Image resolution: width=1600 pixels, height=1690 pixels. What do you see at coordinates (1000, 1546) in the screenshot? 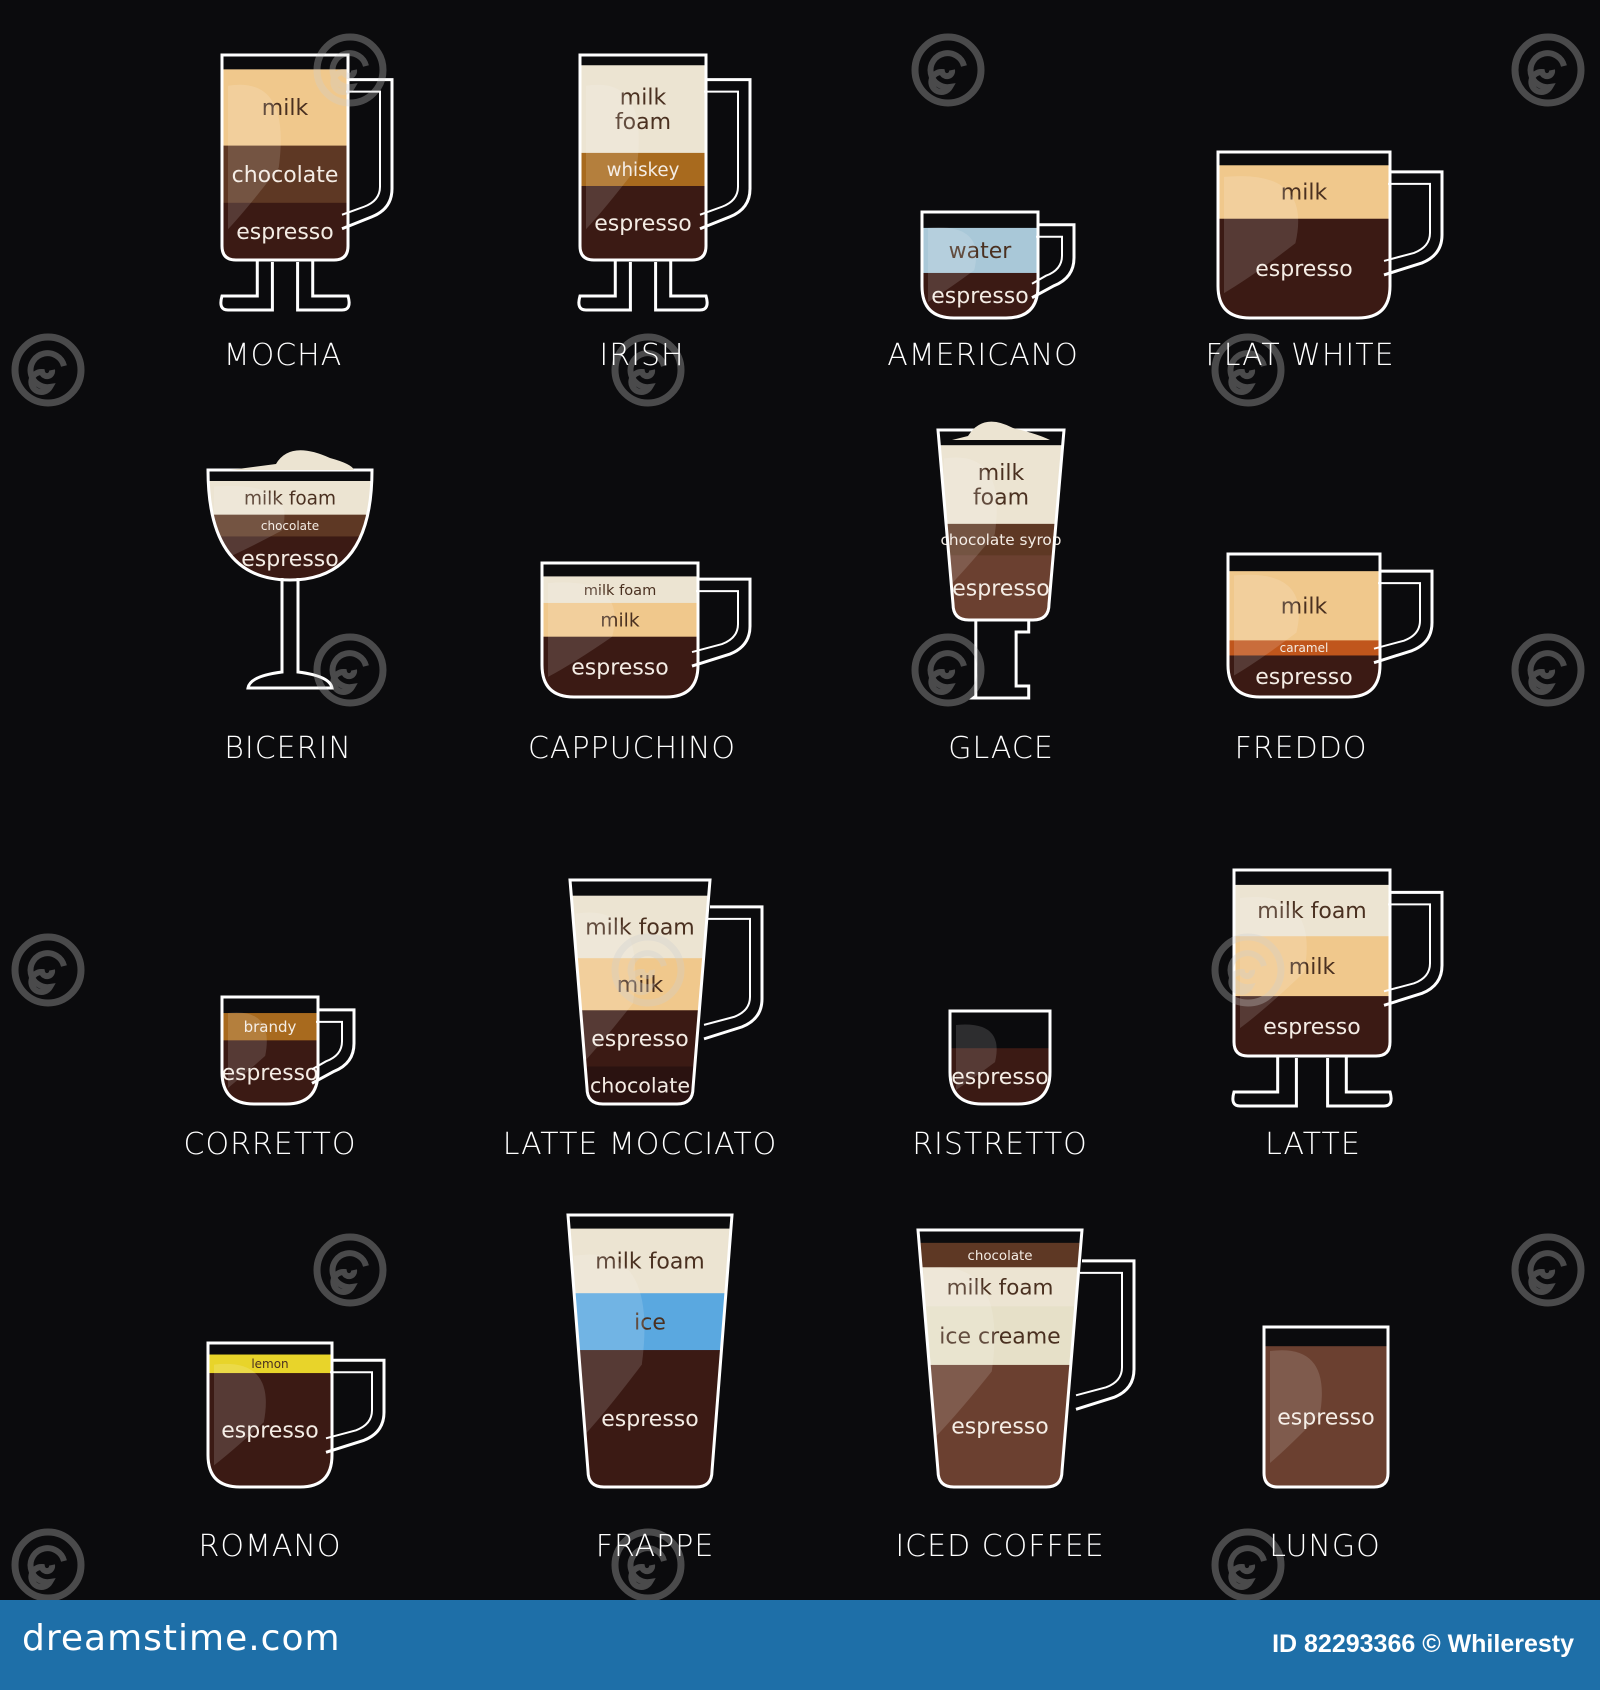
I see `drink-name-iced-coffee: ICED COFFEE` at bounding box center [1000, 1546].